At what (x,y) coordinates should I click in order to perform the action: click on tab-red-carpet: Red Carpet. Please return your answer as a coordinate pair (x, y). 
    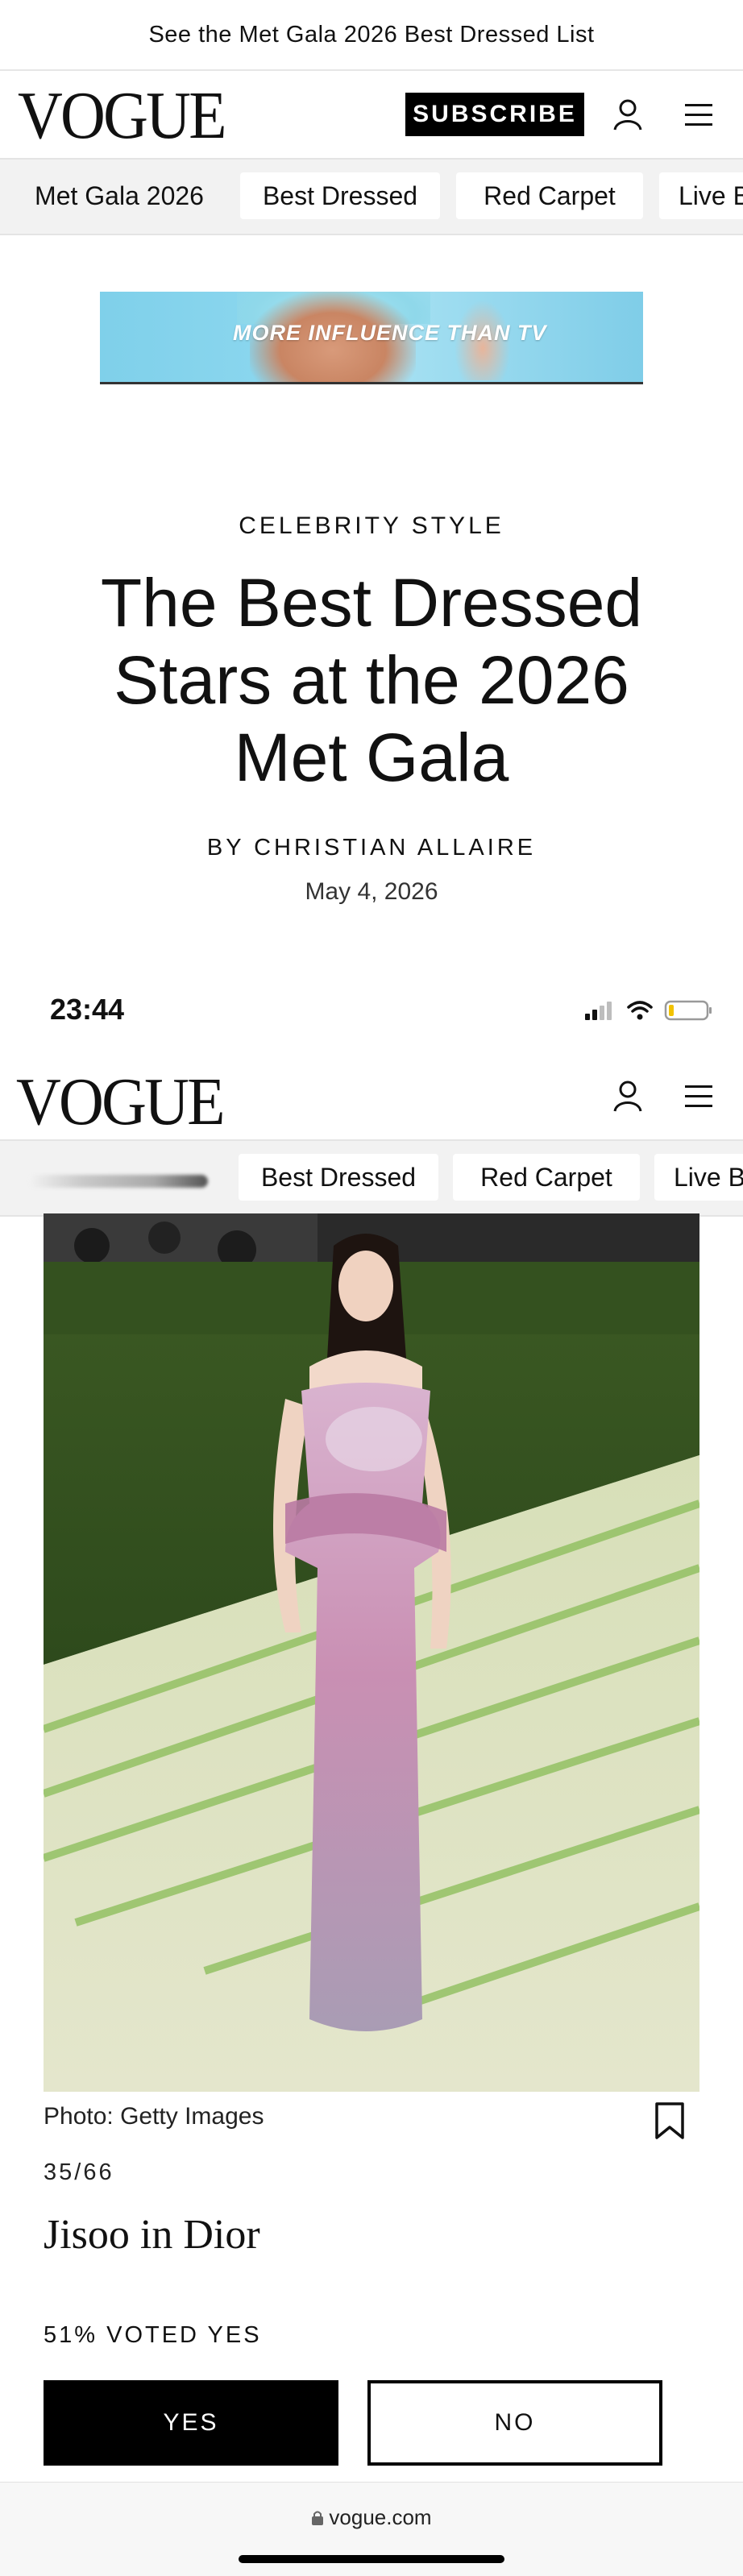
    Looking at the image, I should click on (549, 195).